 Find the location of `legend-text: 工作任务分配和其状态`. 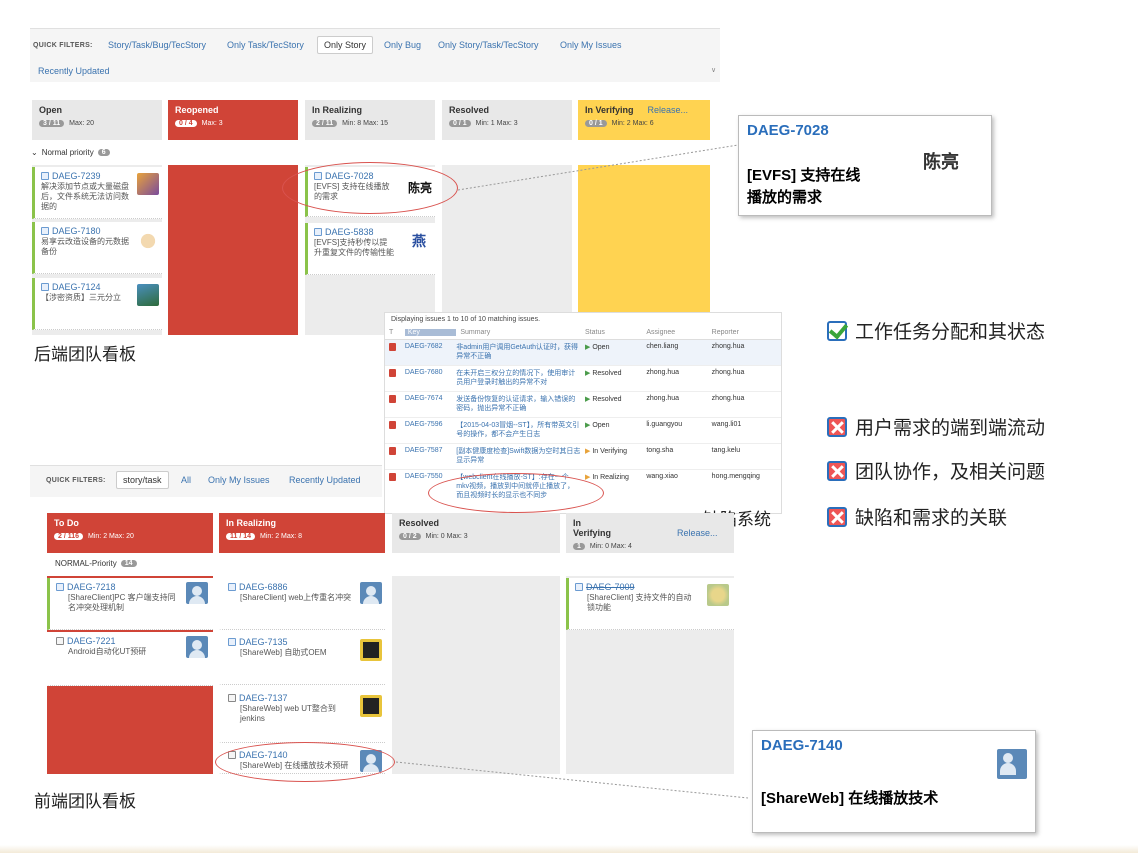

legend-text: 工作任务分配和其状态 is located at coordinates (950, 332).